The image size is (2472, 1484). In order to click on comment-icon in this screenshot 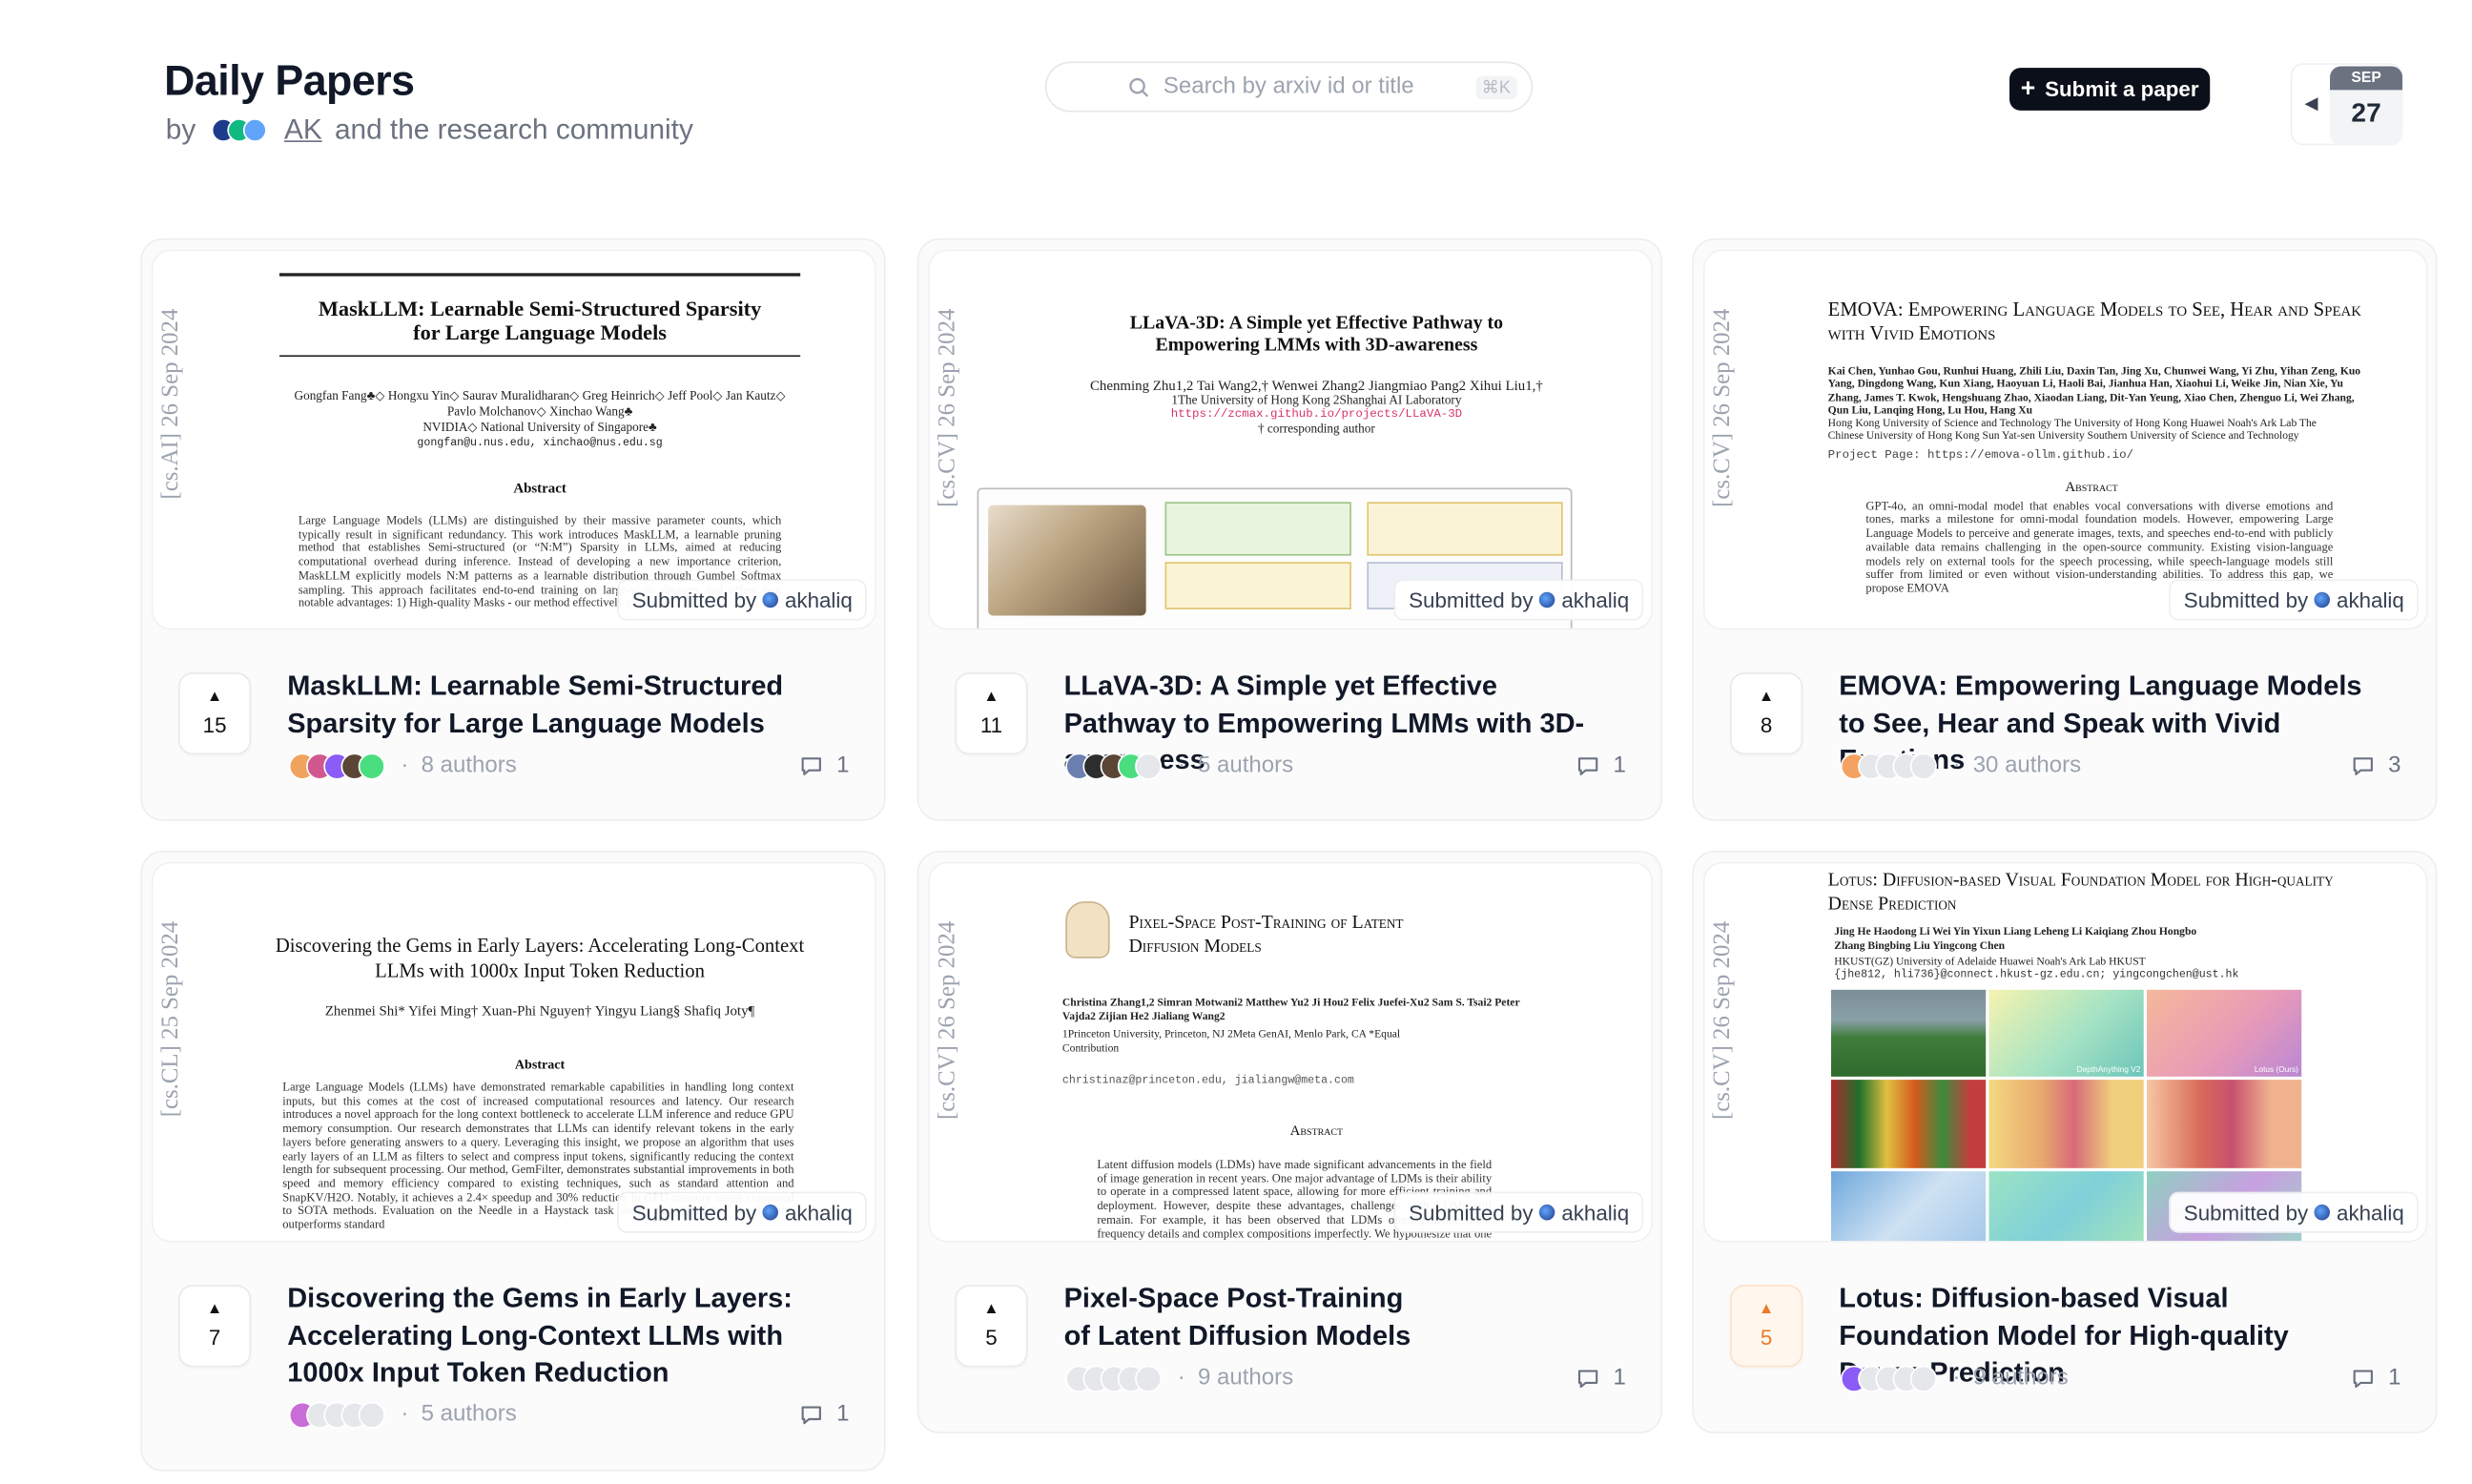, I will do `click(1587, 765)`.